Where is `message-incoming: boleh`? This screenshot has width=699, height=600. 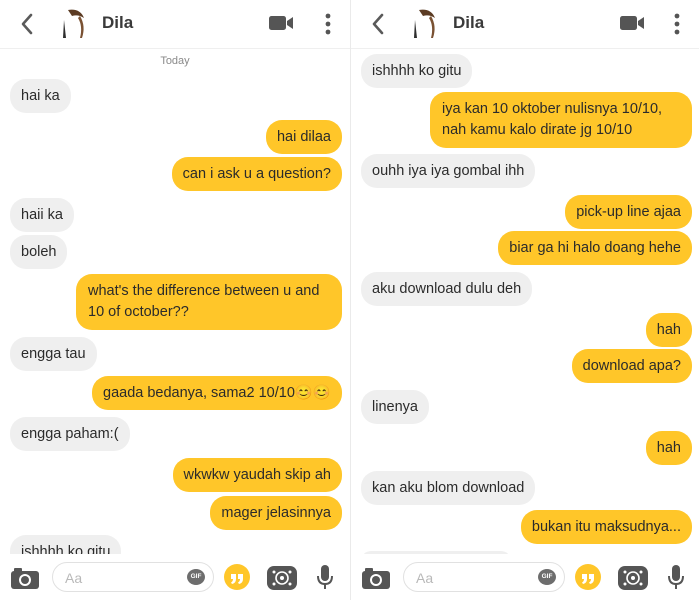
message-incoming: boleh is located at coordinates (39, 252).